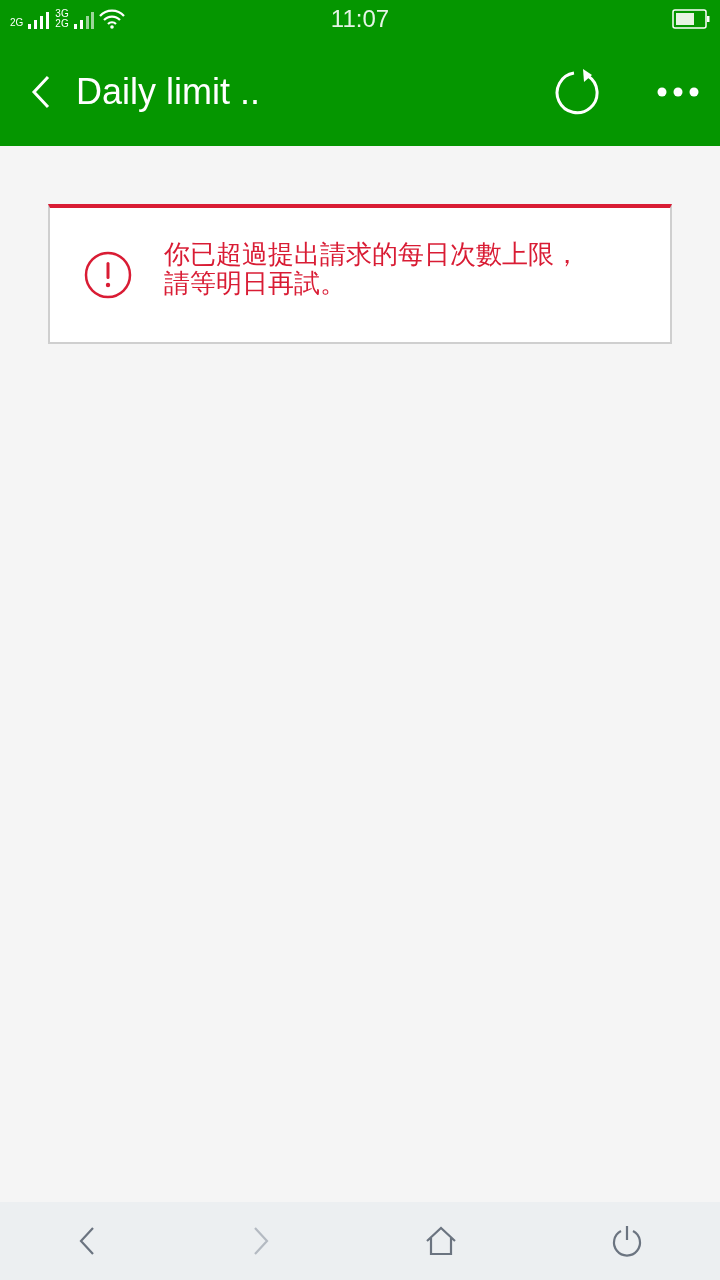  What do you see at coordinates (168, 92) in the screenshot?
I see `page-title: Daily limit ..` at bounding box center [168, 92].